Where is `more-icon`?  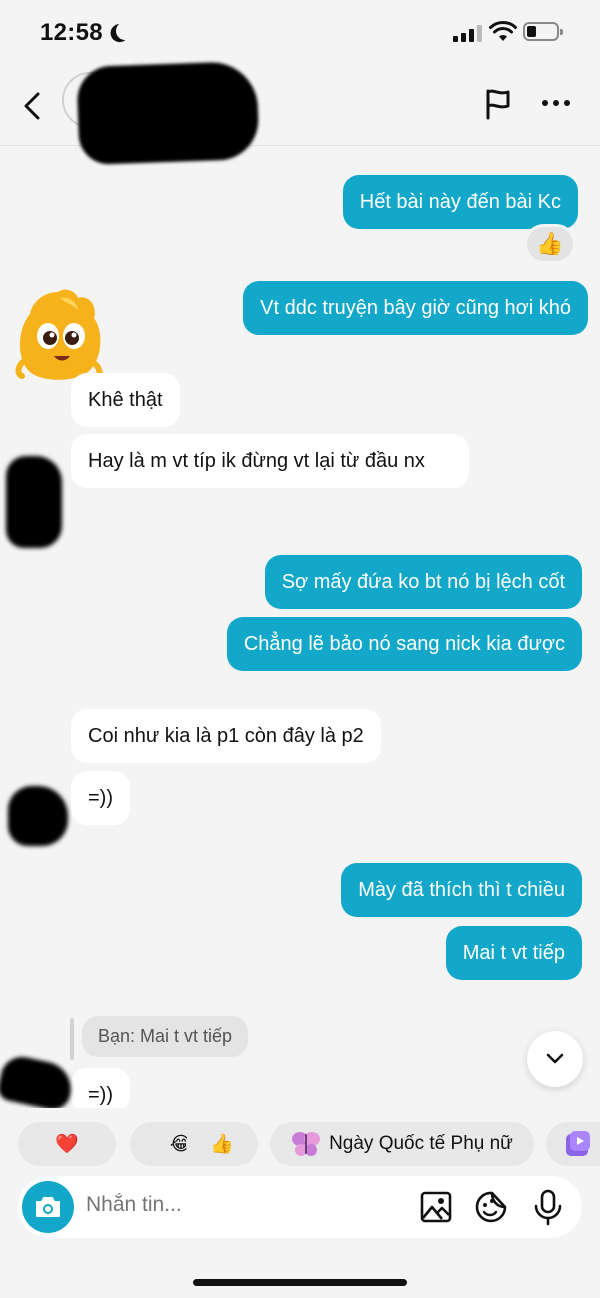 more-icon is located at coordinates (556, 103).